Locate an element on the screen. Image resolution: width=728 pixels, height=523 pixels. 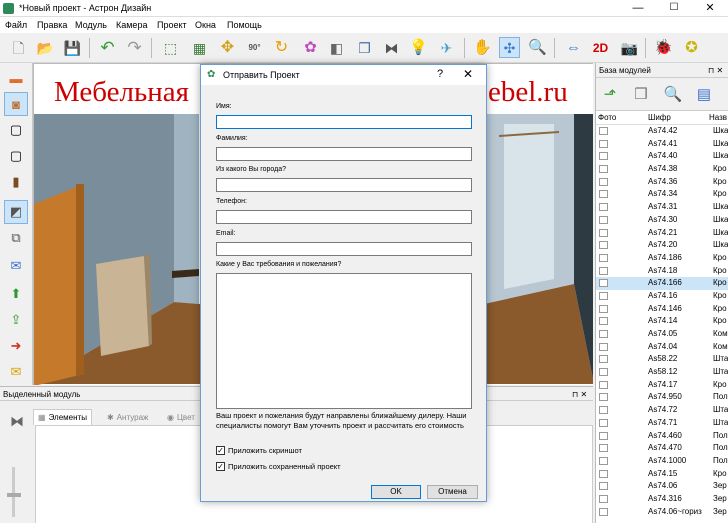
attach-screenshot-checkbox: ✓ Приложить скриншот is located at coordinates (259, 450).